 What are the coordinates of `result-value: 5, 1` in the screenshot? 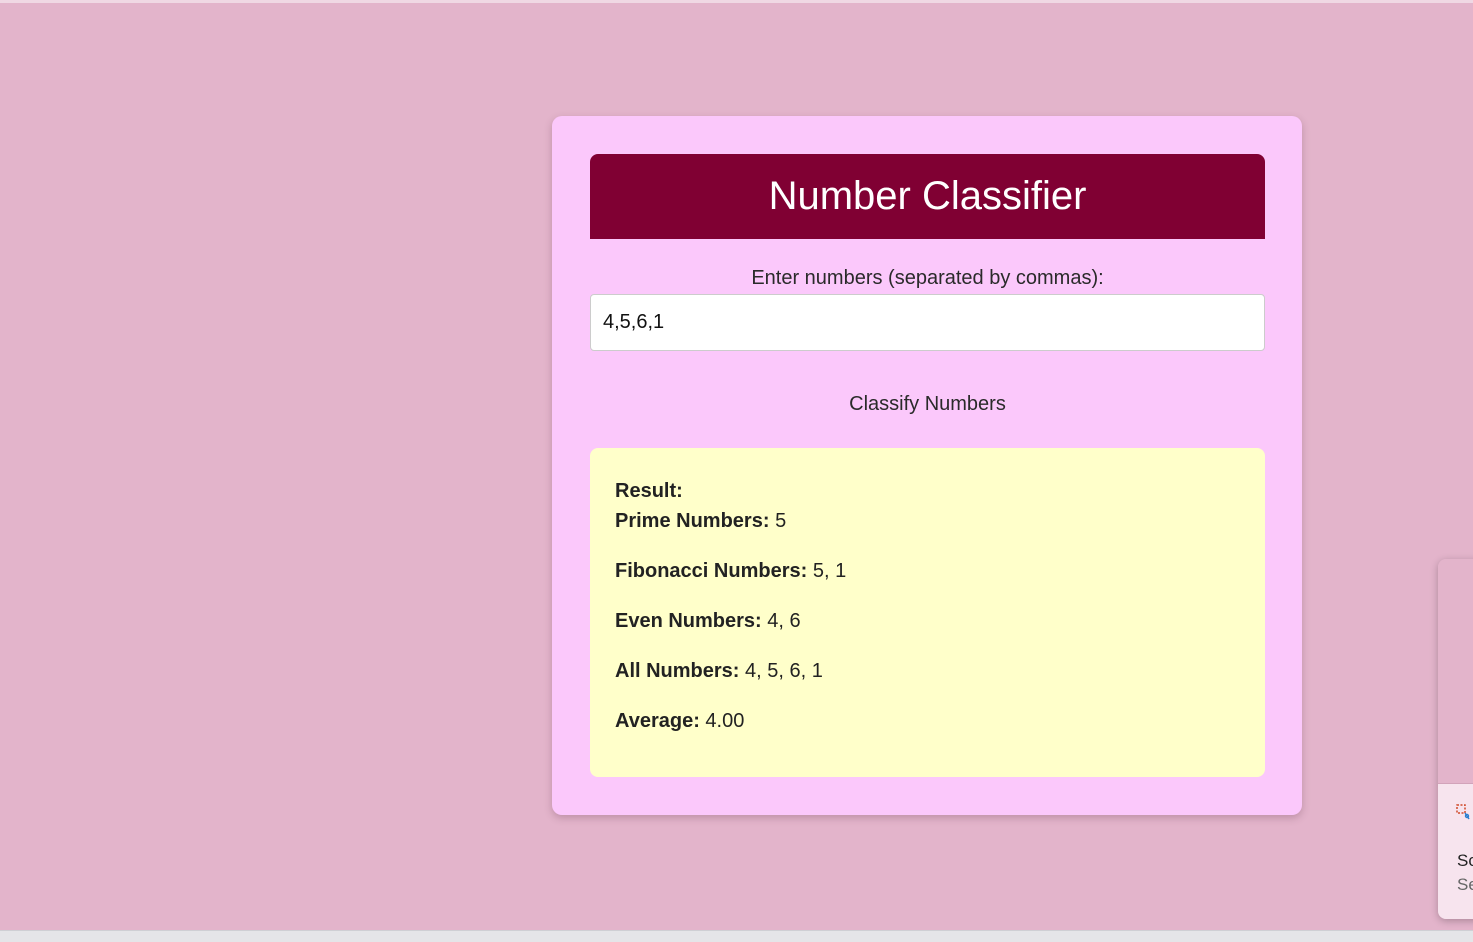 It's located at (829, 571).